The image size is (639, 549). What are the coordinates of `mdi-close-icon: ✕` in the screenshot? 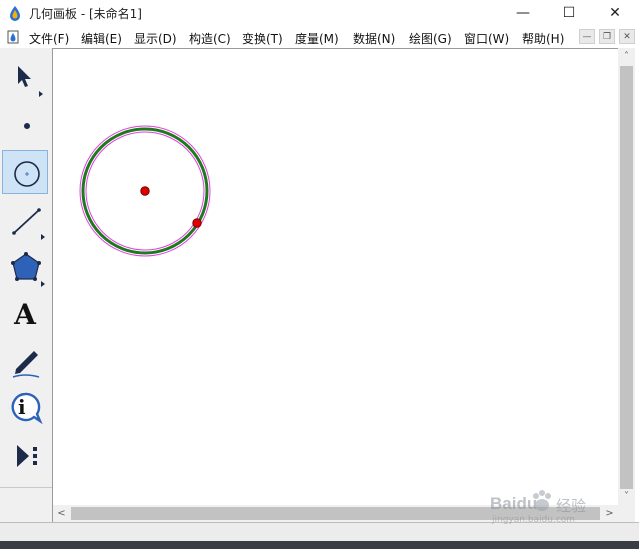 It's located at (627, 36).